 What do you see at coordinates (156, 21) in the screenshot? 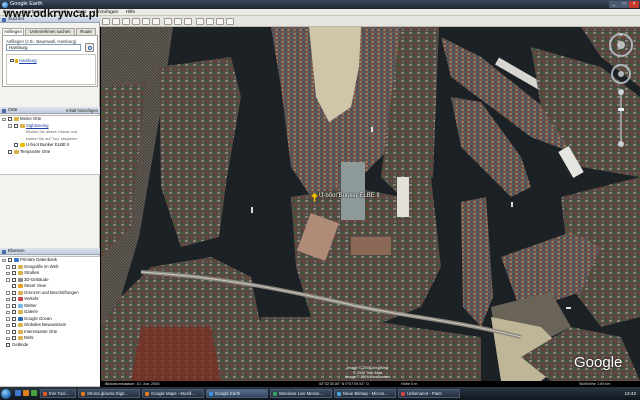
I see `record-tour-button` at bounding box center [156, 21].